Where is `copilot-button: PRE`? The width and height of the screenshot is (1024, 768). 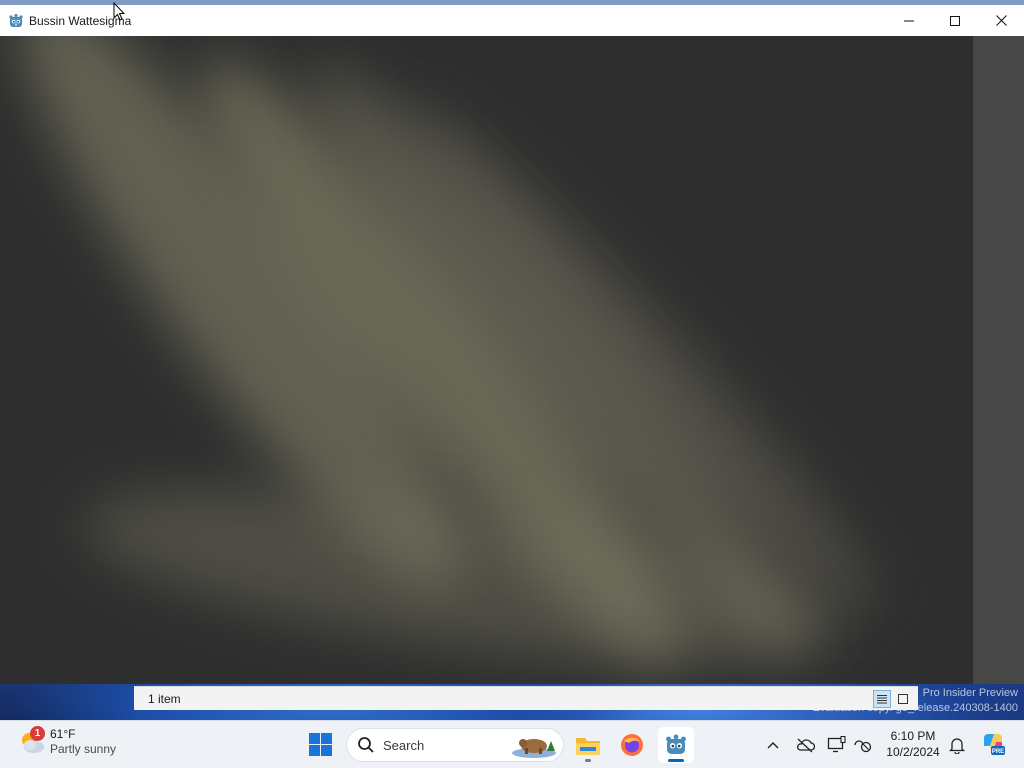
copilot-button: PRE is located at coordinates (993, 744).